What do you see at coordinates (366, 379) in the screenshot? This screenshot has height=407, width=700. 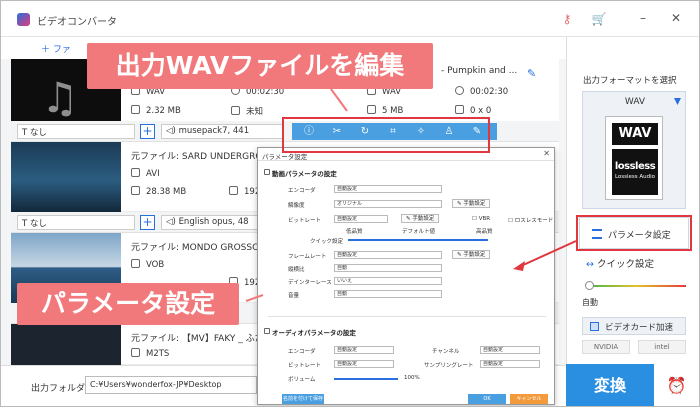 I see `audio-volume-slider` at bounding box center [366, 379].